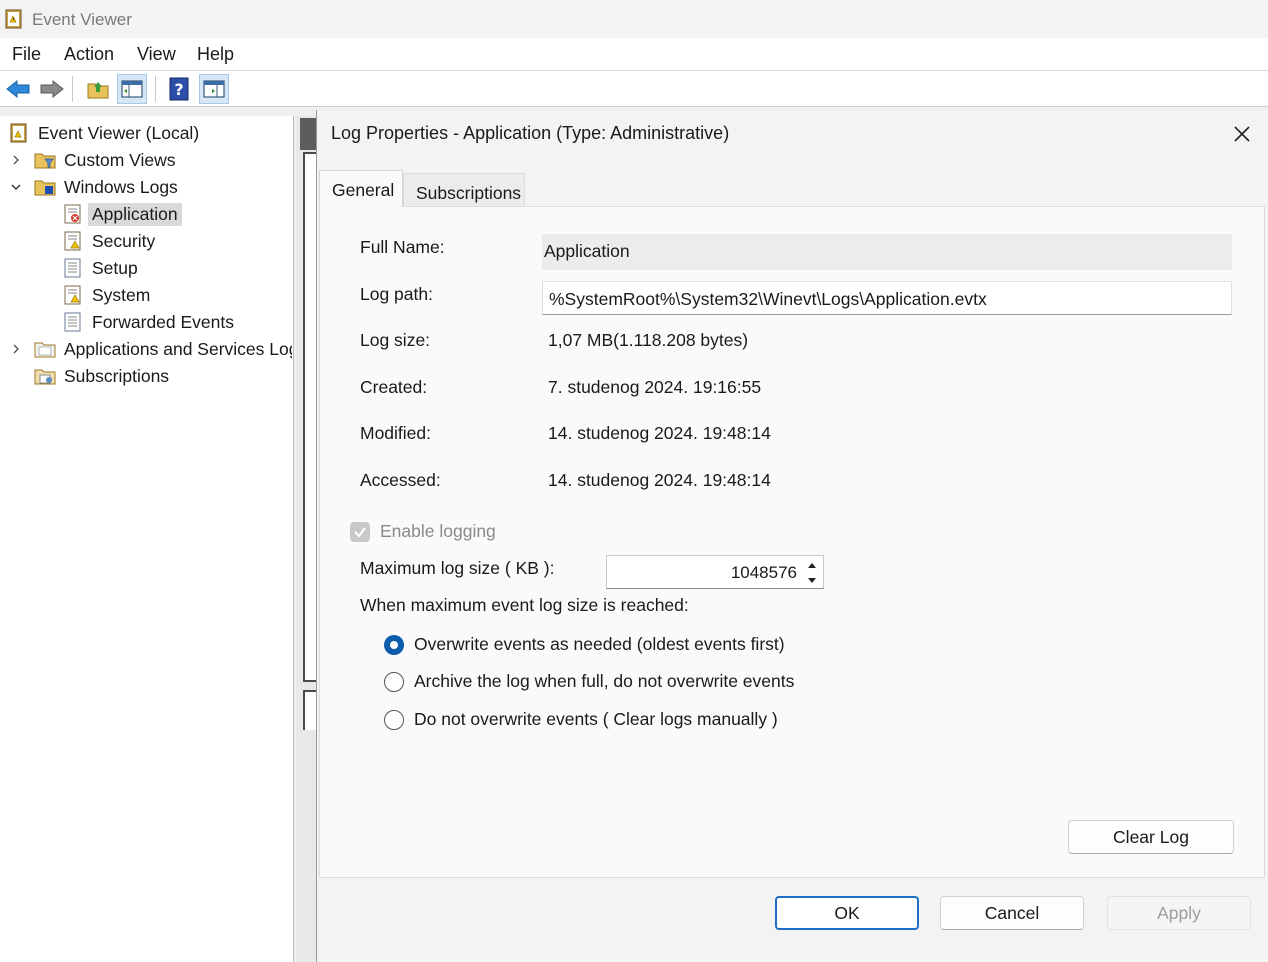 The image size is (1268, 962). Describe the element at coordinates (361, 188) in the screenshot. I see `tab-general: General` at that location.